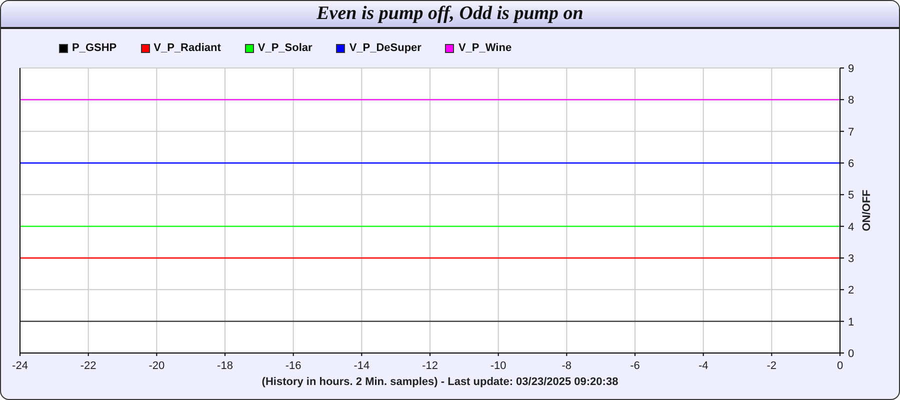 This screenshot has height=400, width=900. I want to click on legend-label: P_GSHP, so click(94, 48).